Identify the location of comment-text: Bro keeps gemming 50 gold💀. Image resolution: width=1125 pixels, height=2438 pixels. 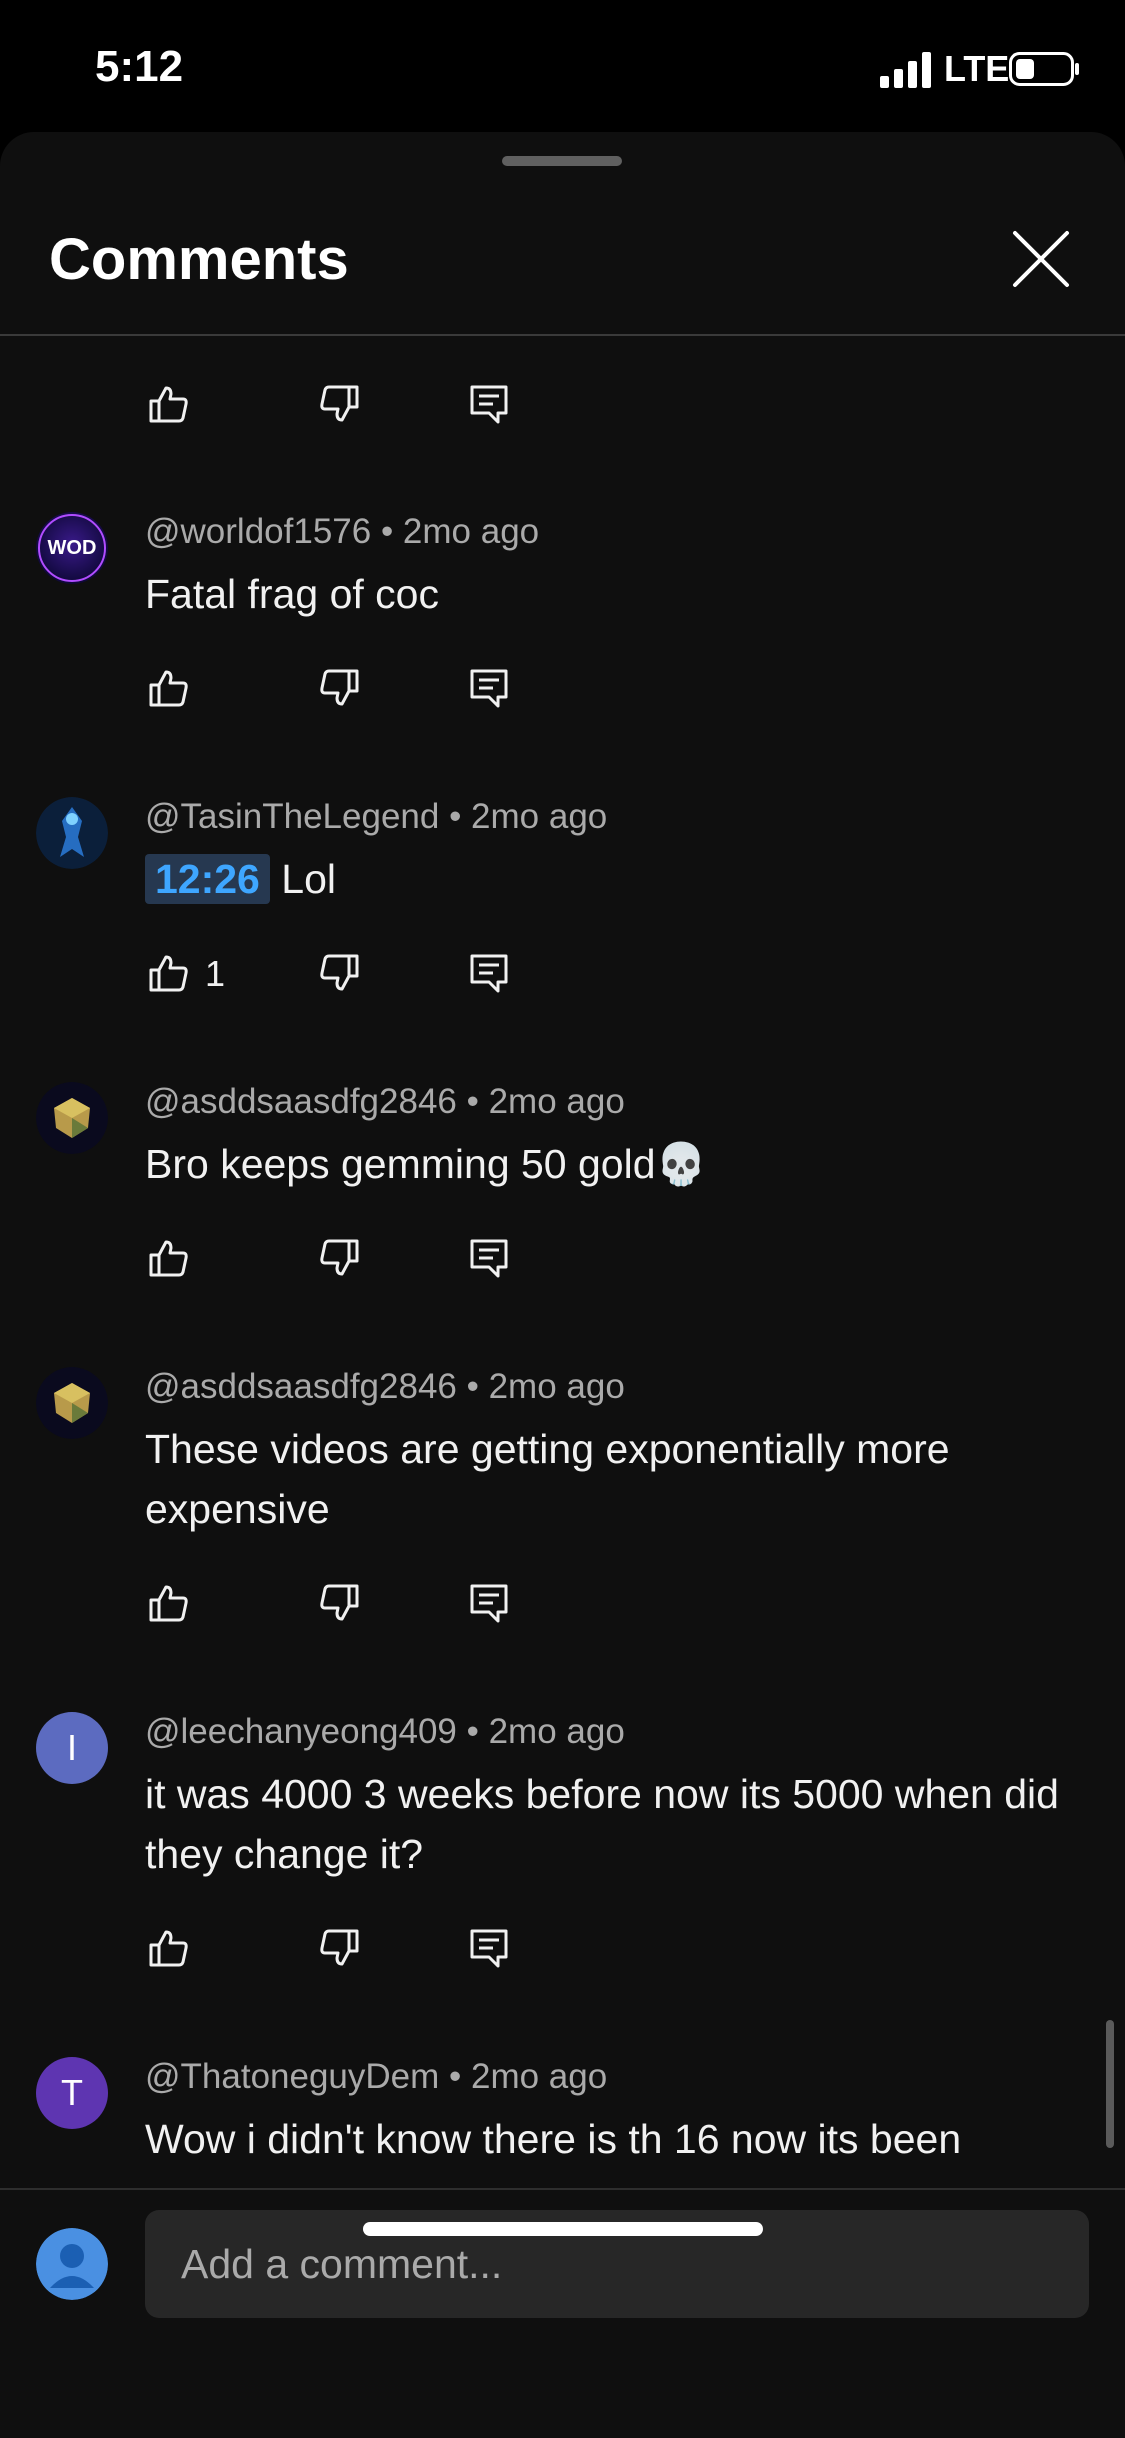
(426, 1164).